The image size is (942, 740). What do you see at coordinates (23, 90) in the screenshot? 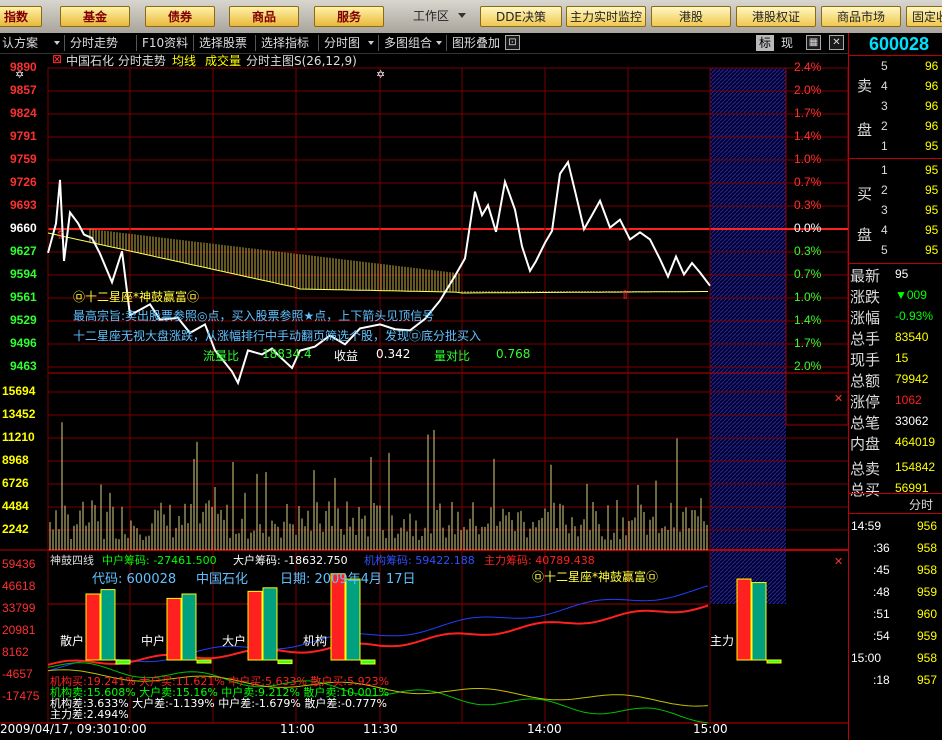
I see `price-tick: 9857` at bounding box center [23, 90].